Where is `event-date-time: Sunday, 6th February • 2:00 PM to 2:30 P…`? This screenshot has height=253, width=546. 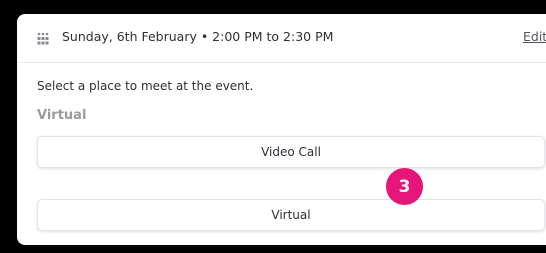
event-date-time: Sunday, 6th February • 2:00 PM to 2:30 P… is located at coordinates (198, 36).